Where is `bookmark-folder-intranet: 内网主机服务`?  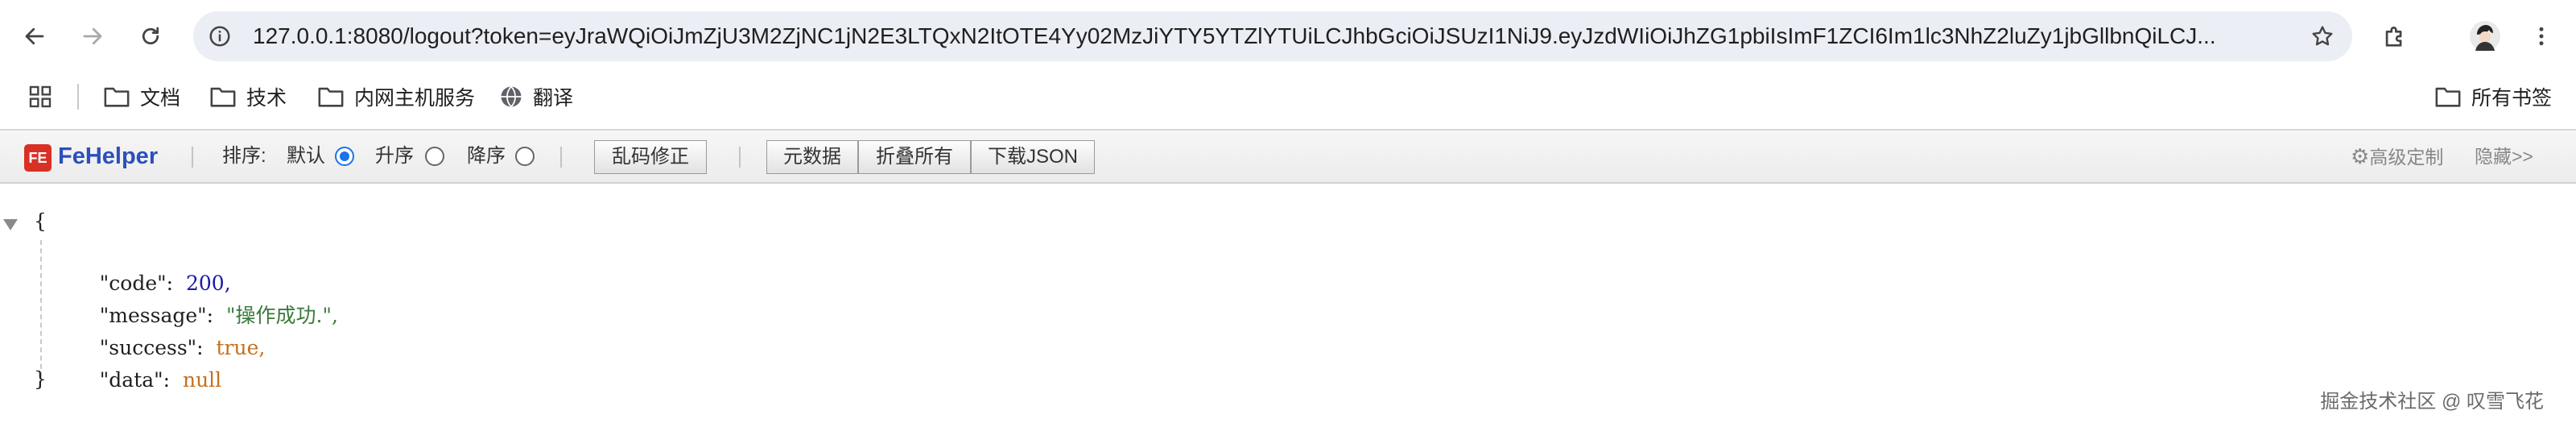 bookmark-folder-intranet: 内网主机服务 is located at coordinates (396, 96).